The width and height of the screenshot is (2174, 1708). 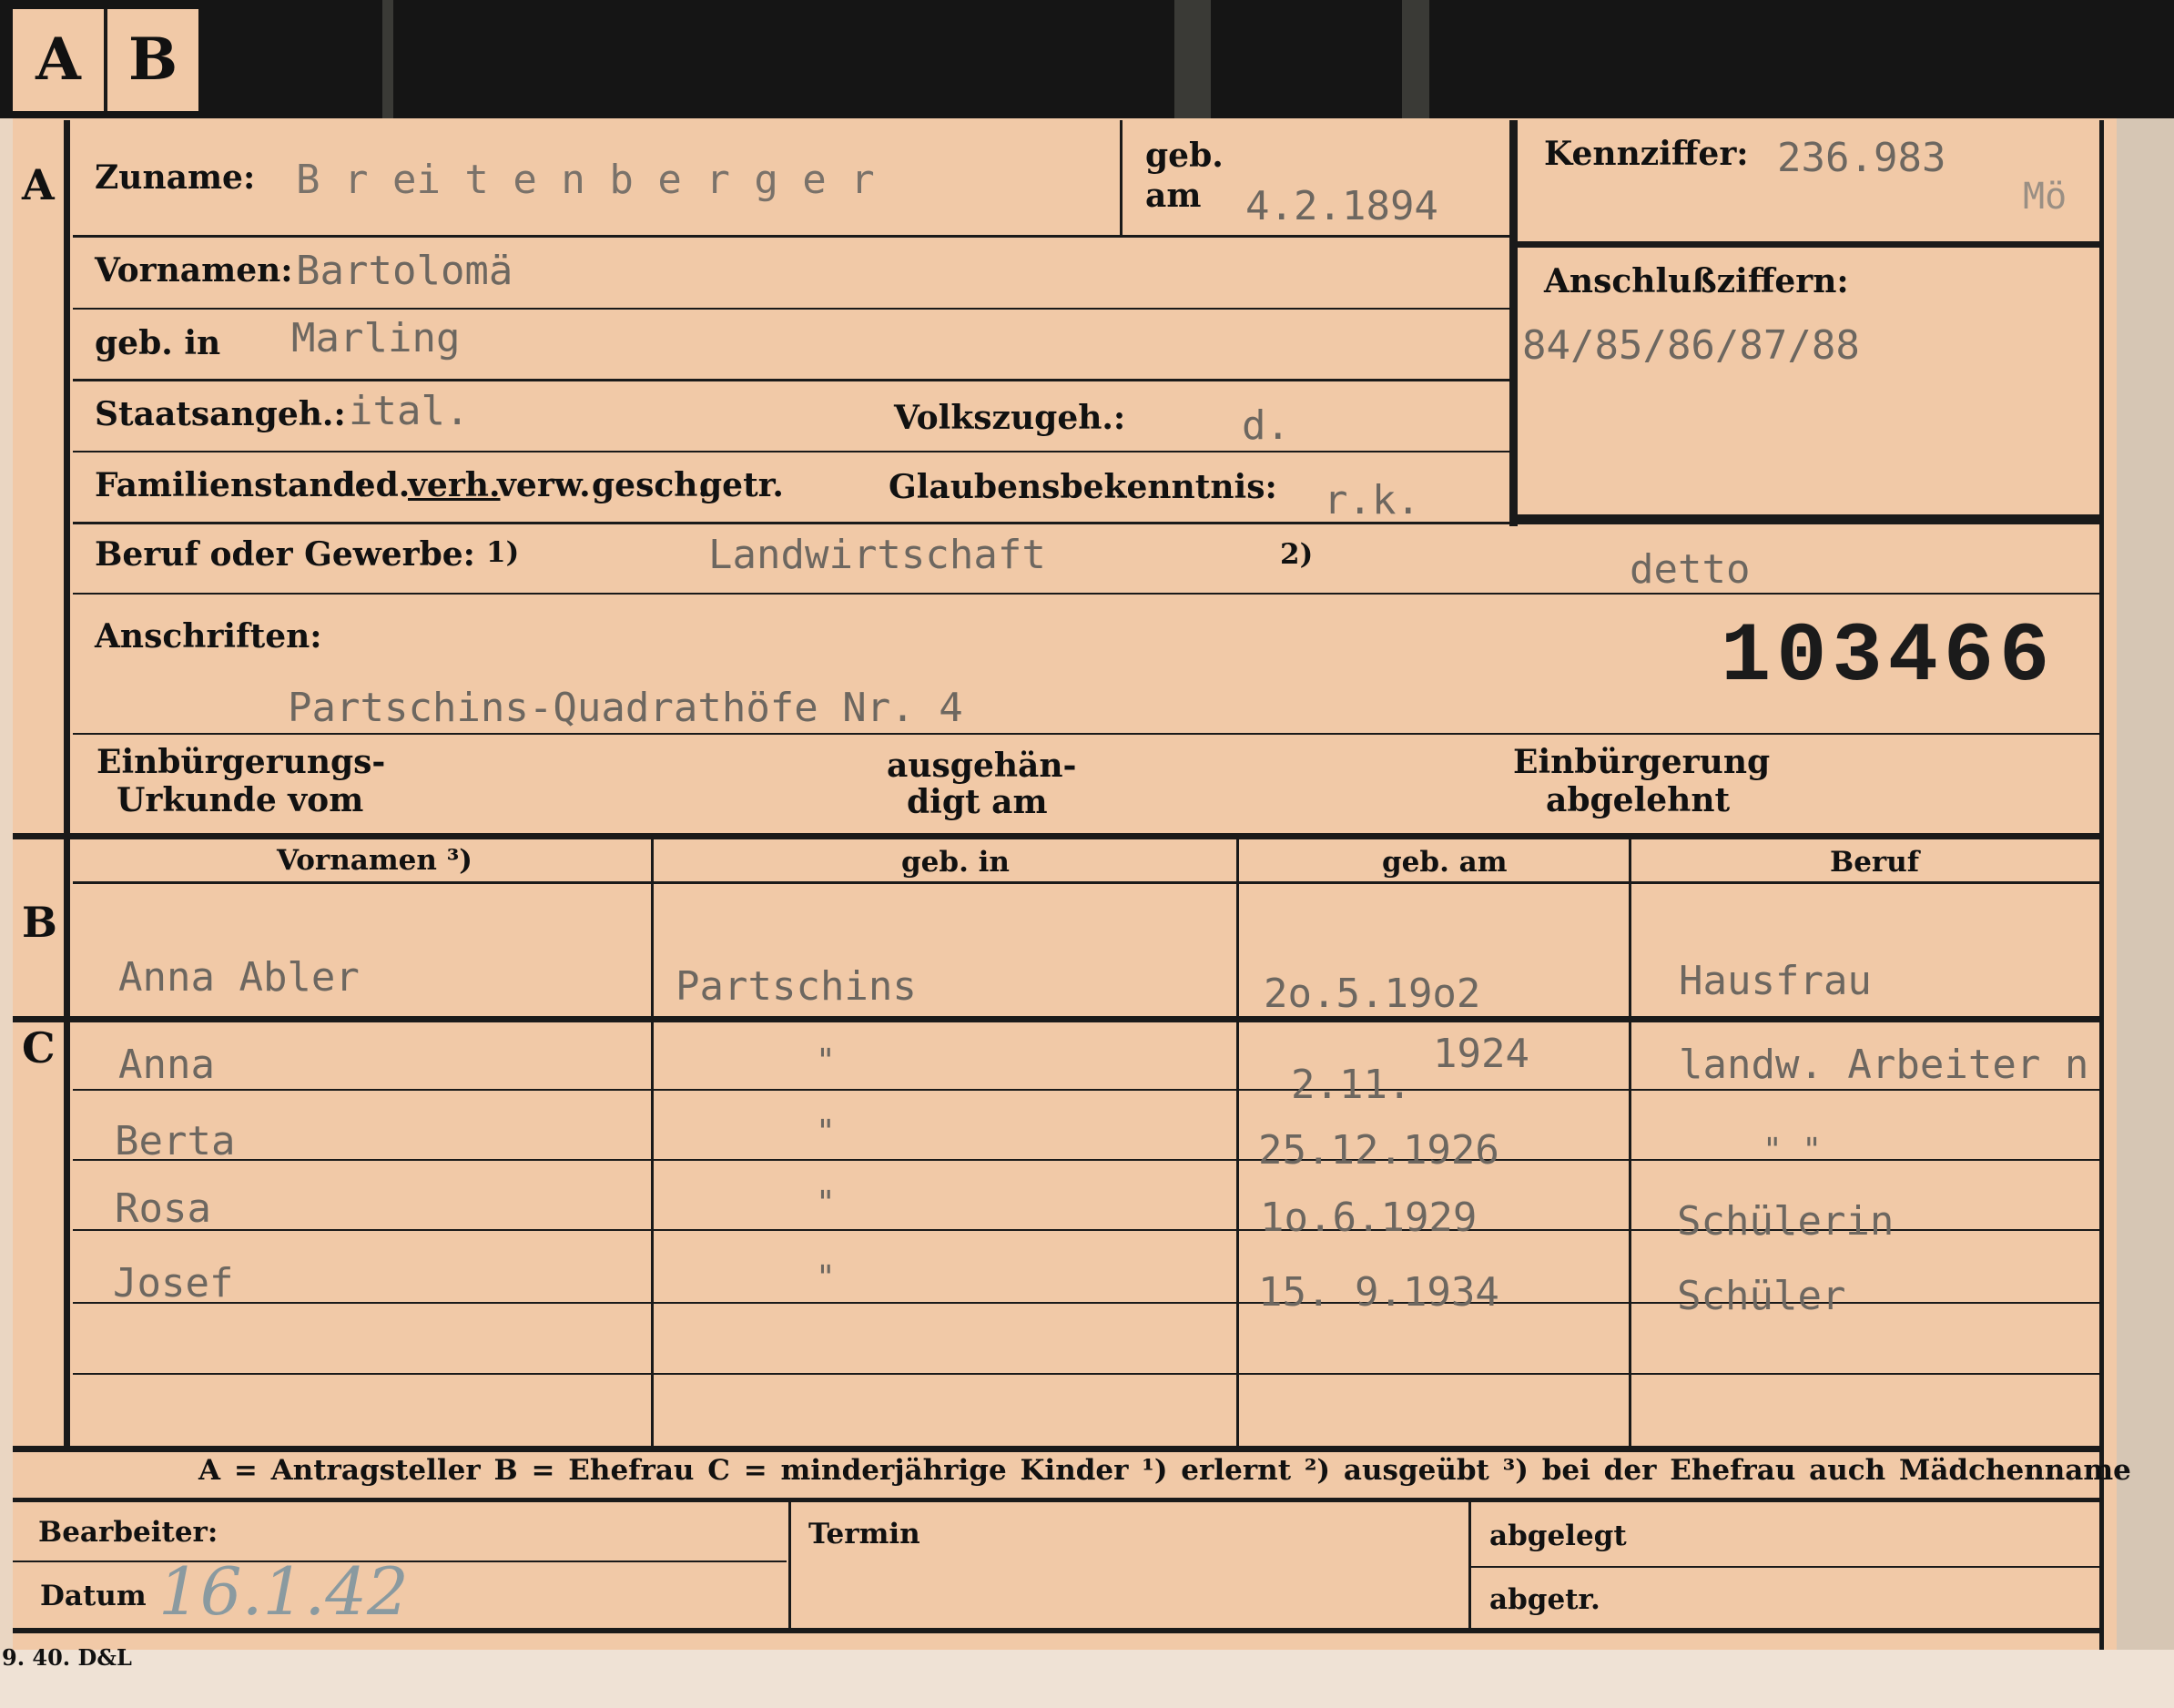 What do you see at coordinates (166, 1065) in the screenshot?
I see `child-name: Anna` at bounding box center [166, 1065].